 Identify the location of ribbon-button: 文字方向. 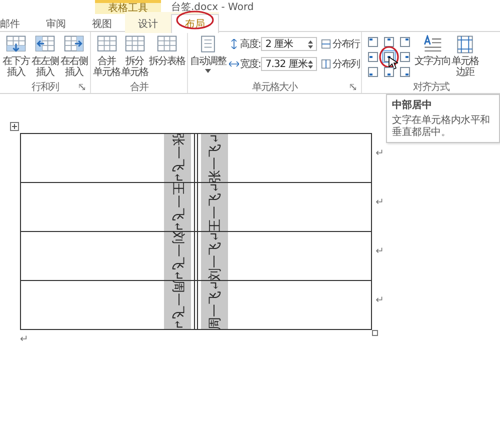
(432, 51).